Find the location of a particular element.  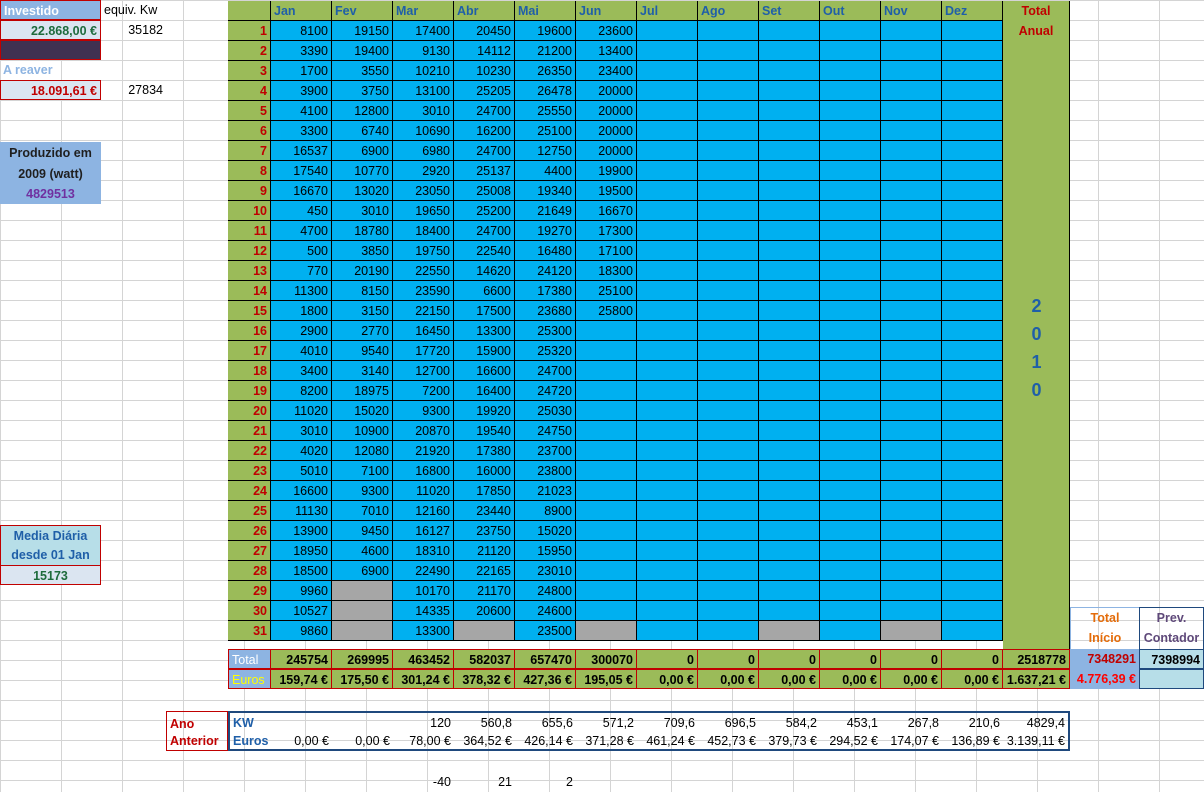

day-cell: 25100 is located at coordinates (545, 131).